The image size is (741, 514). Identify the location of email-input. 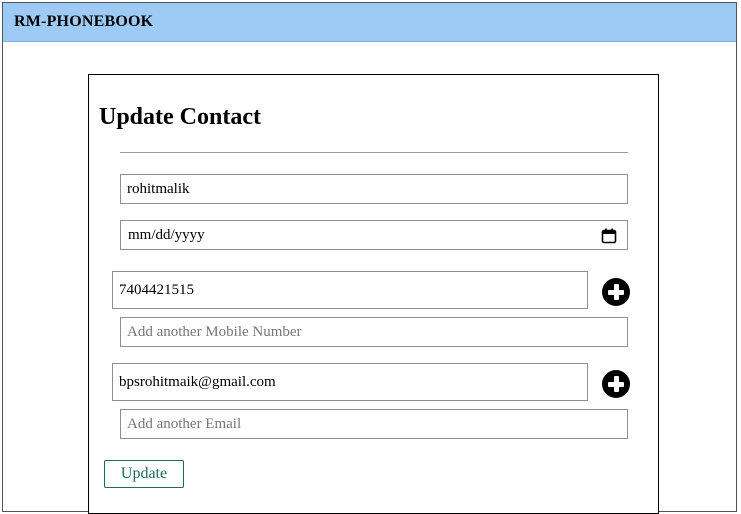
(350, 382).